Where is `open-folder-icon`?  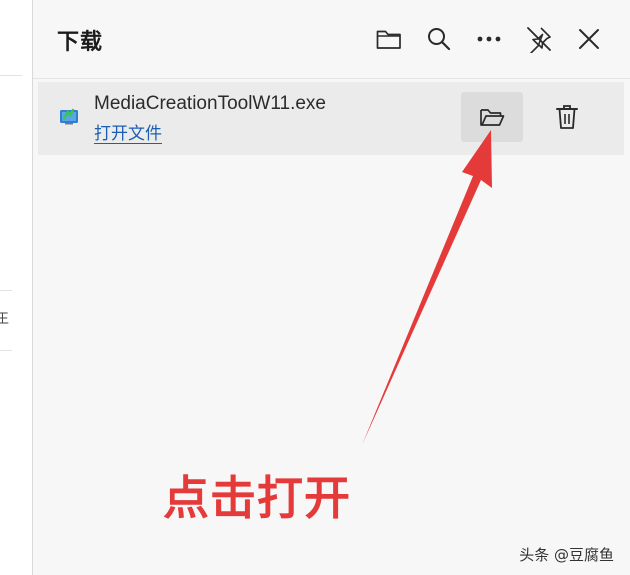 open-folder-icon is located at coordinates (492, 117).